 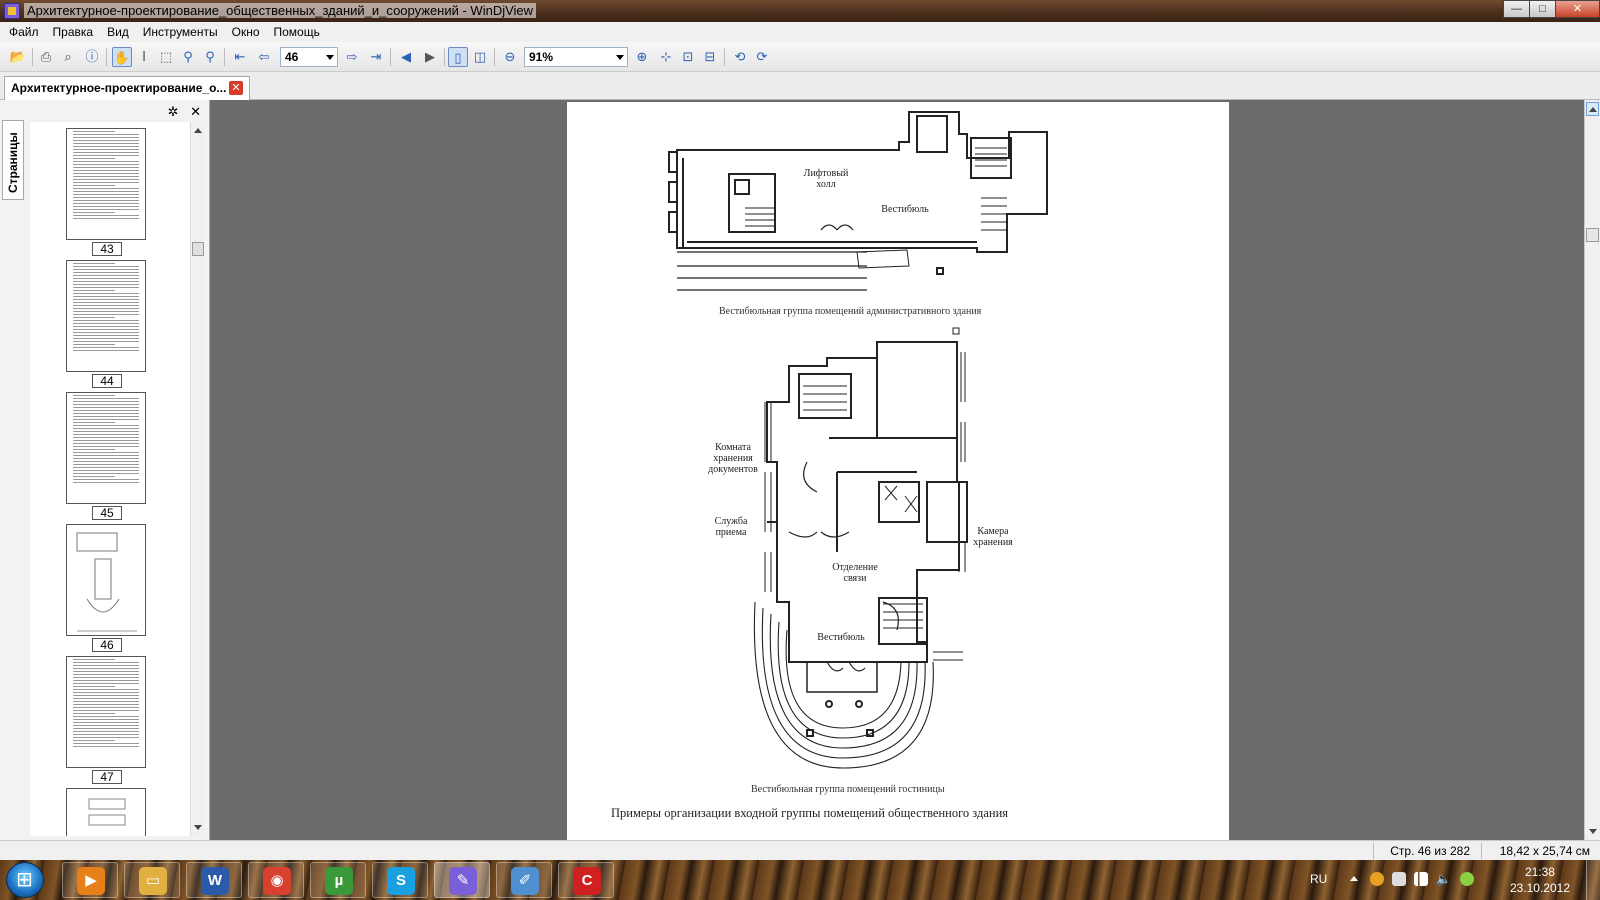 I want to click on menu-view: Вид, so click(x=118, y=32).